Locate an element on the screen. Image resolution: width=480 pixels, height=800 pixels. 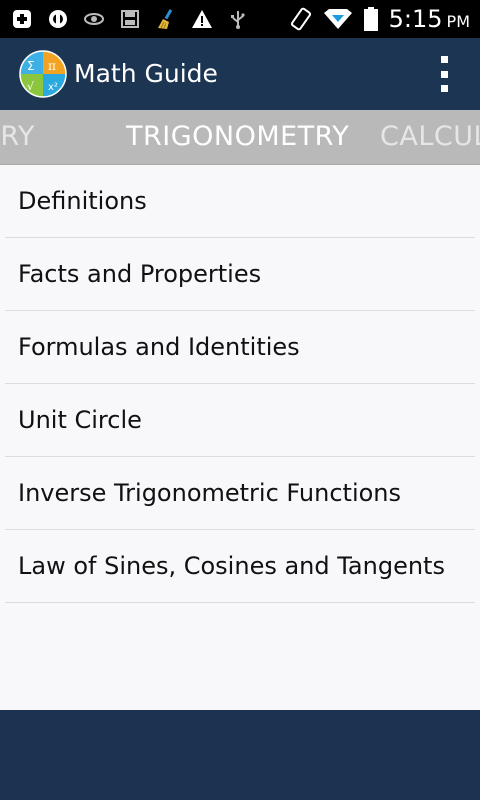
app-bar: Σ π √ x² Math Guide is located at coordinates (240, 74).